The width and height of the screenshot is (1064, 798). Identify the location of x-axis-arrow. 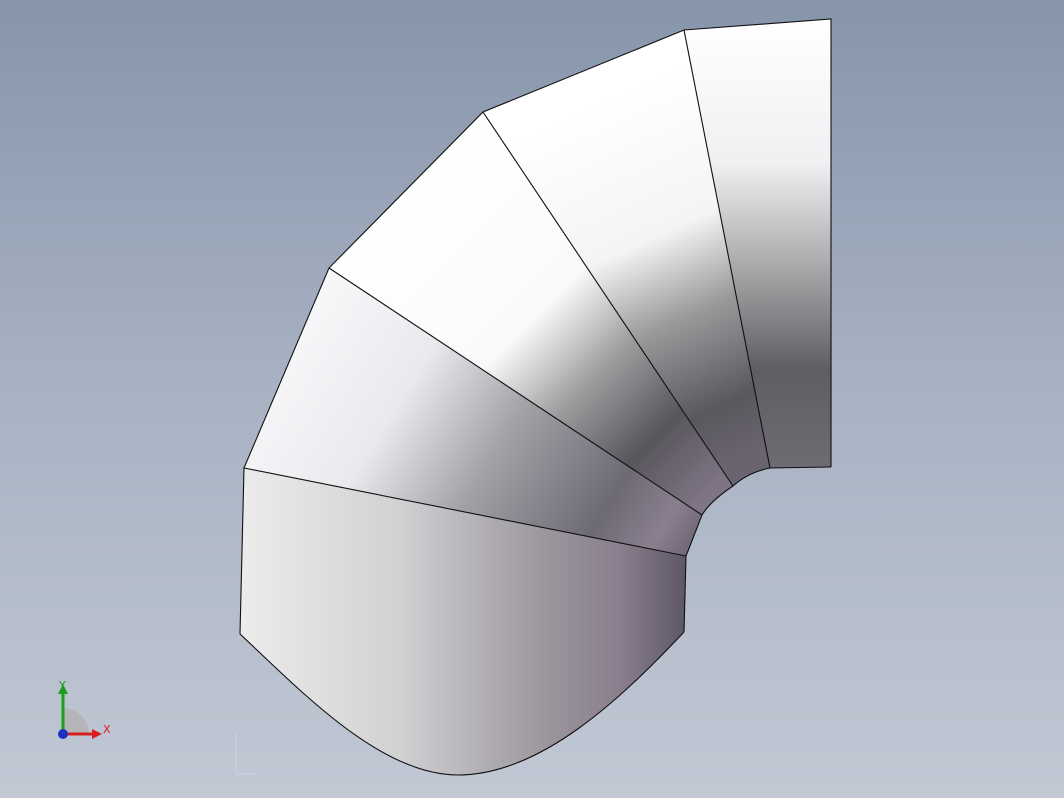
(97, 734).